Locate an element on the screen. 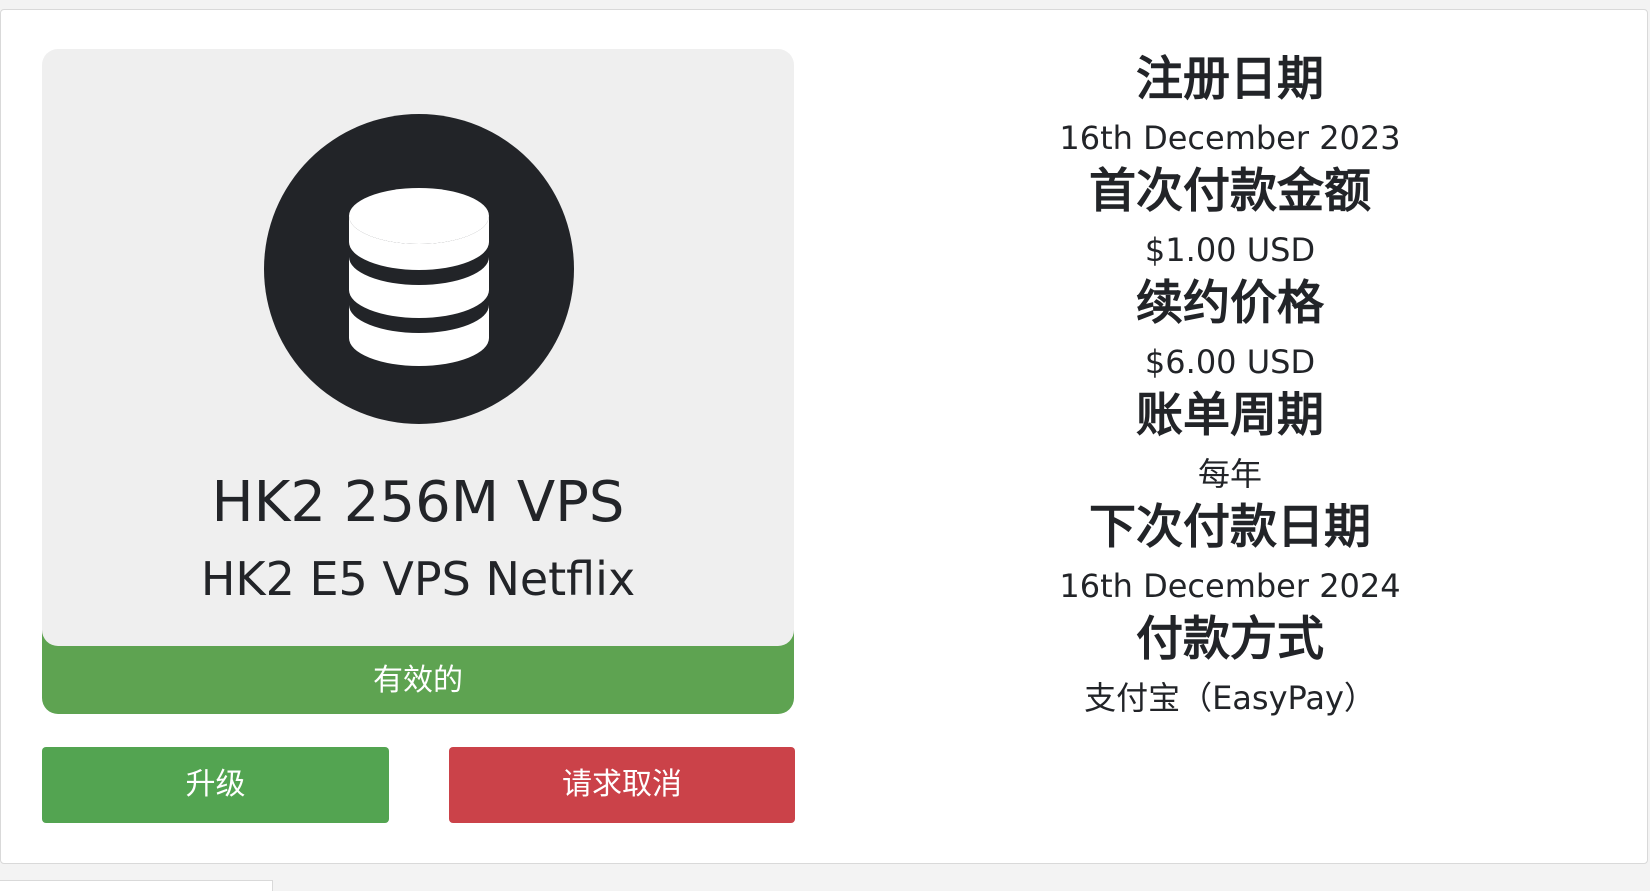 This screenshot has width=1650, height=891. product-name: HK2 256M VPS is located at coordinates (418, 502).